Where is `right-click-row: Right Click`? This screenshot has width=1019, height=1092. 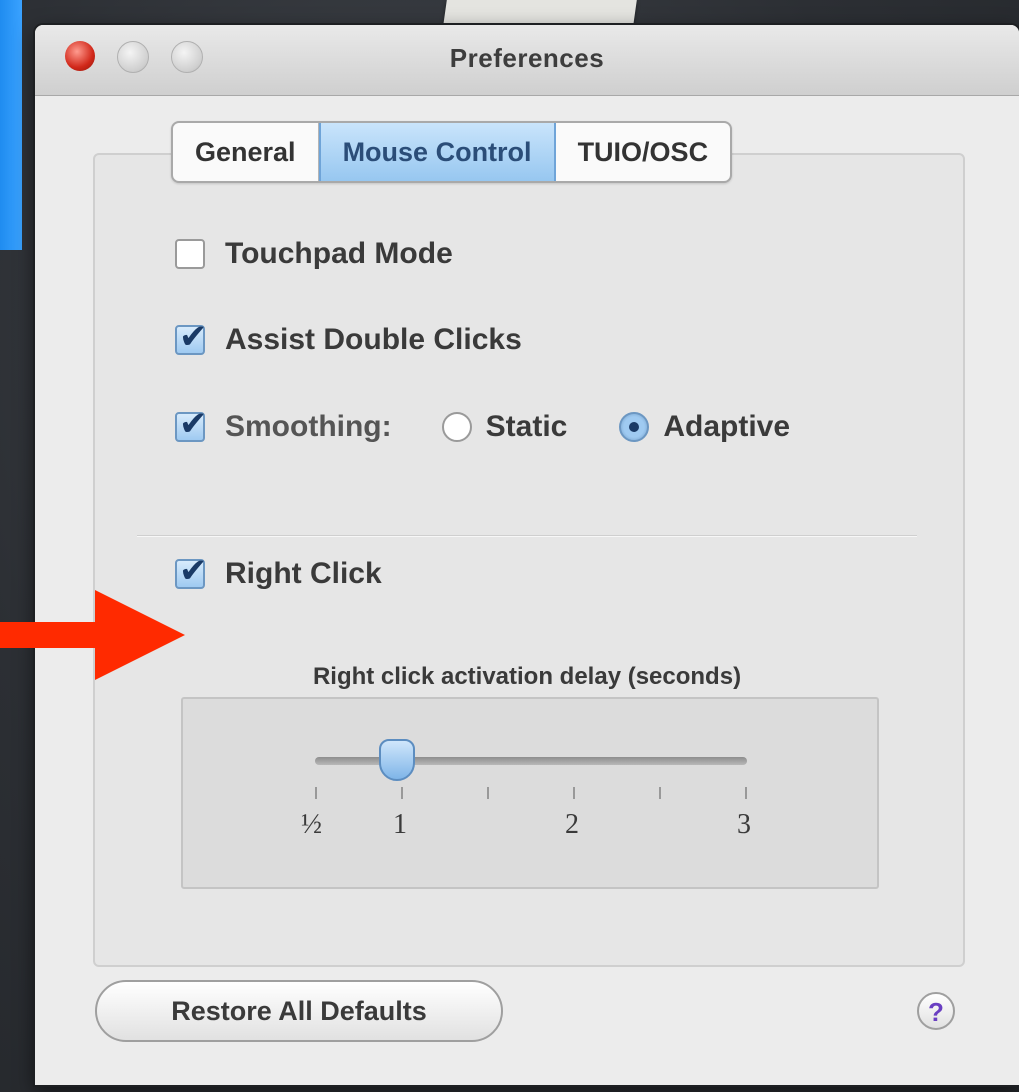
right-click-row: Right Click is located at coordinates (278, 571).